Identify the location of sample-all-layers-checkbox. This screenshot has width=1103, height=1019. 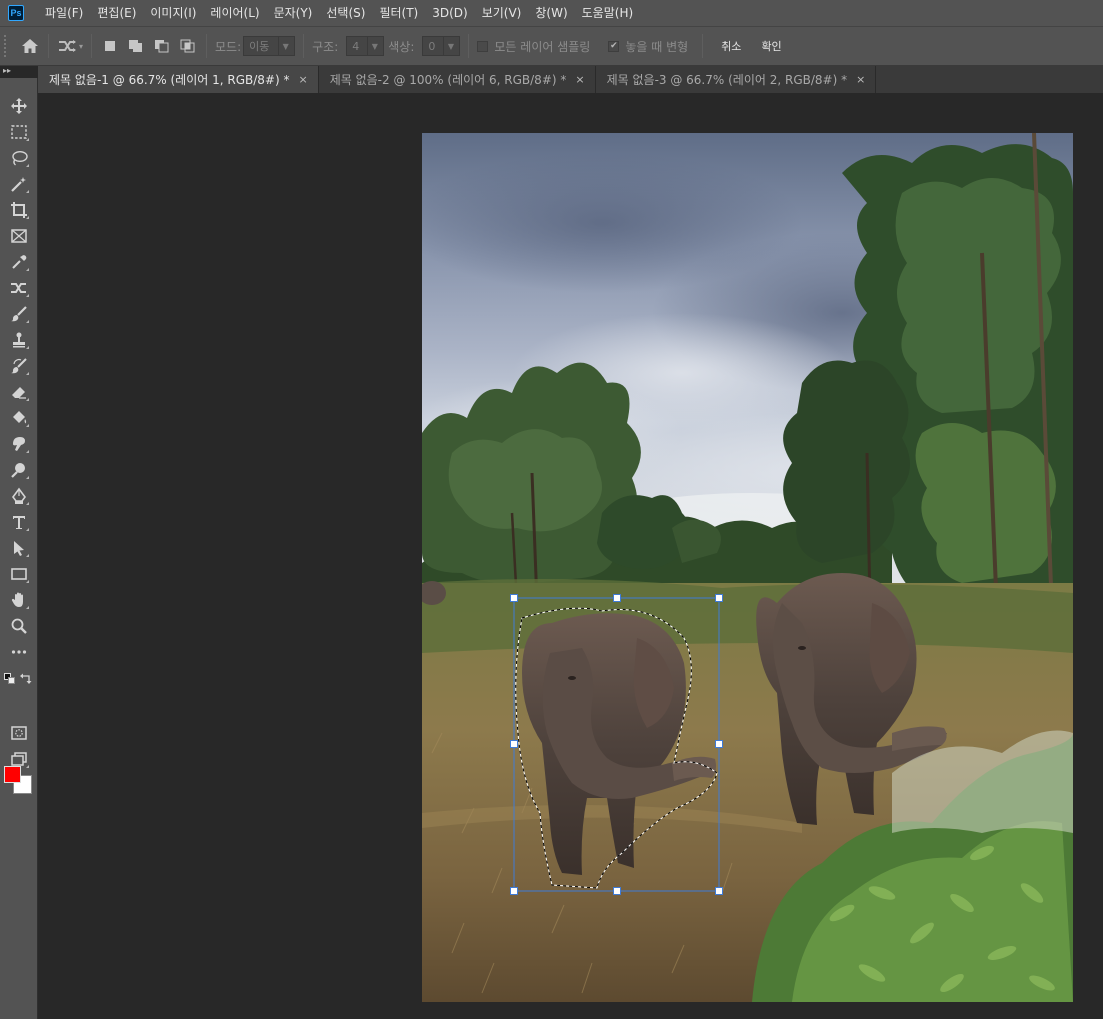
(483, 46).